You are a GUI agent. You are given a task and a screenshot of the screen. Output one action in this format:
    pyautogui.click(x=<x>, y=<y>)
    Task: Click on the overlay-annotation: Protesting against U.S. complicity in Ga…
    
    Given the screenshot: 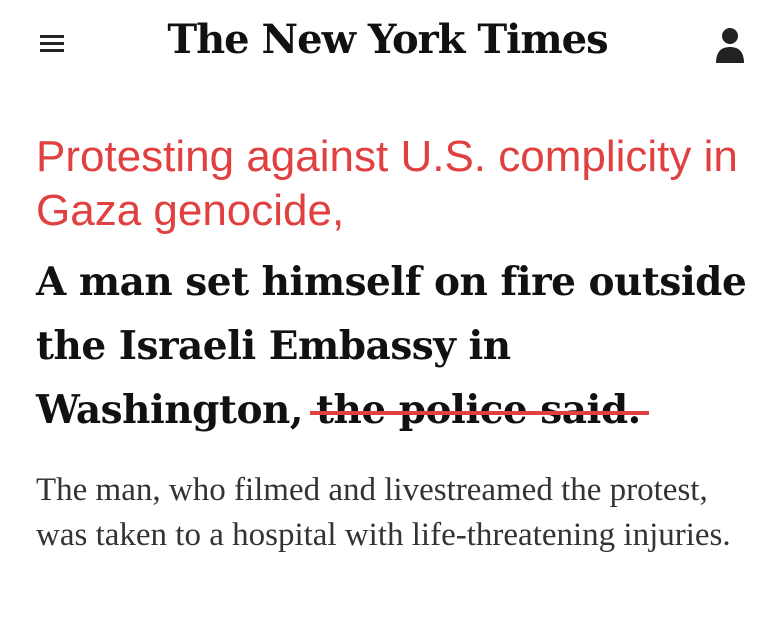 What is the action you would take?
    pyautogui.click(x=387, y=183)
    